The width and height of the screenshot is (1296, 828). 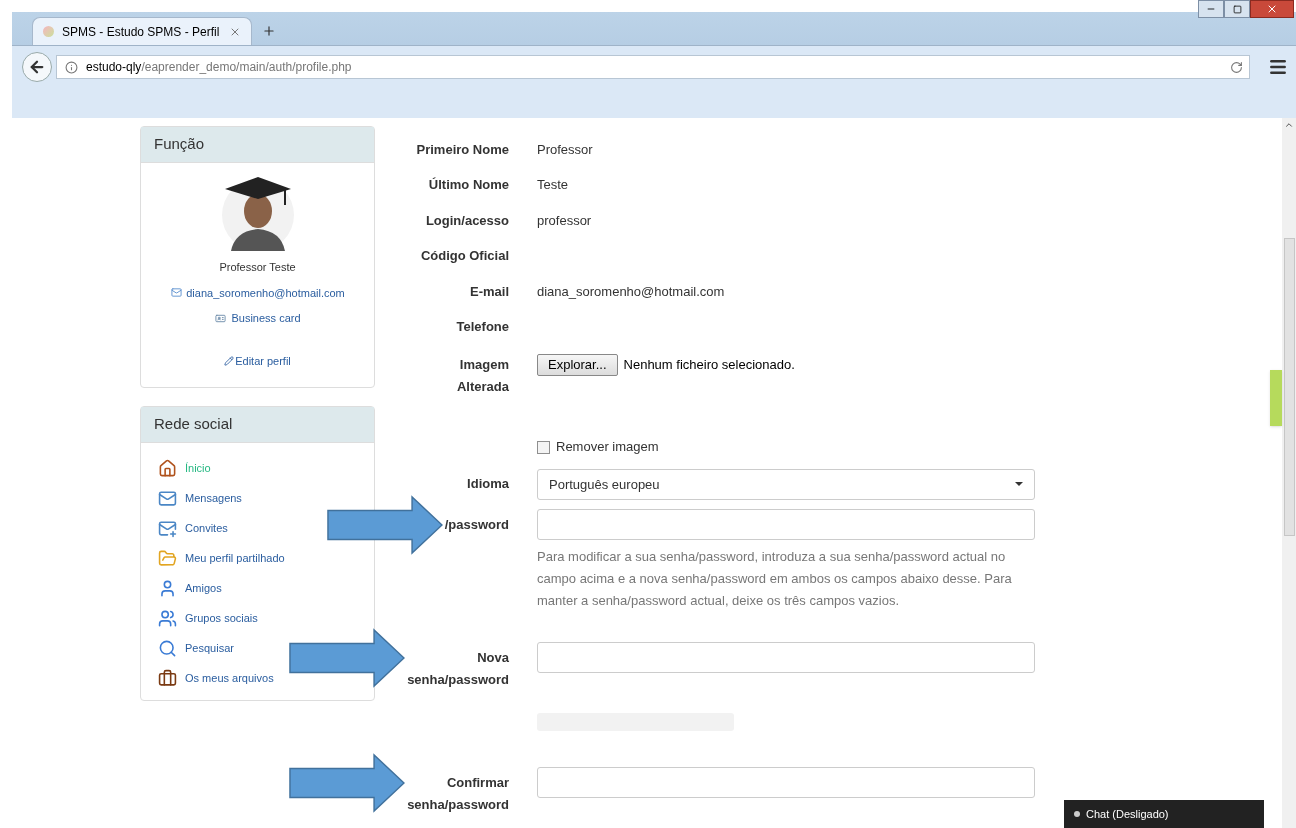 I want to click on help-text: Para modificar a sua senha/password, introduza a sua senha/password actual no campo acima e a nova senha/password em ambos os campos abaixo desse. Para manter a senha/password actual, deixe os três campos vazios., so click(x=775, y=579).